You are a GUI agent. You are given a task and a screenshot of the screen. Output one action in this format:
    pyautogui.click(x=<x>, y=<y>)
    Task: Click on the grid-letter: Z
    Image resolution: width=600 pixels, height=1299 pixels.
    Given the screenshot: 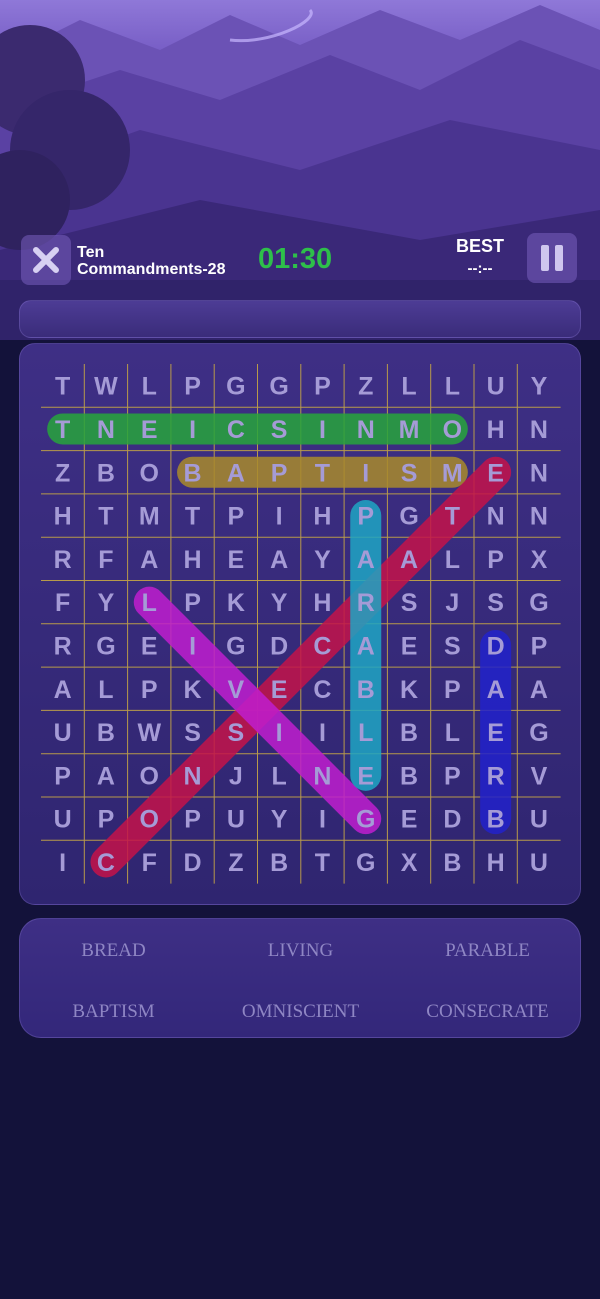 What is the action you would take?
    pyautogui.click(x=62, y=473)
    